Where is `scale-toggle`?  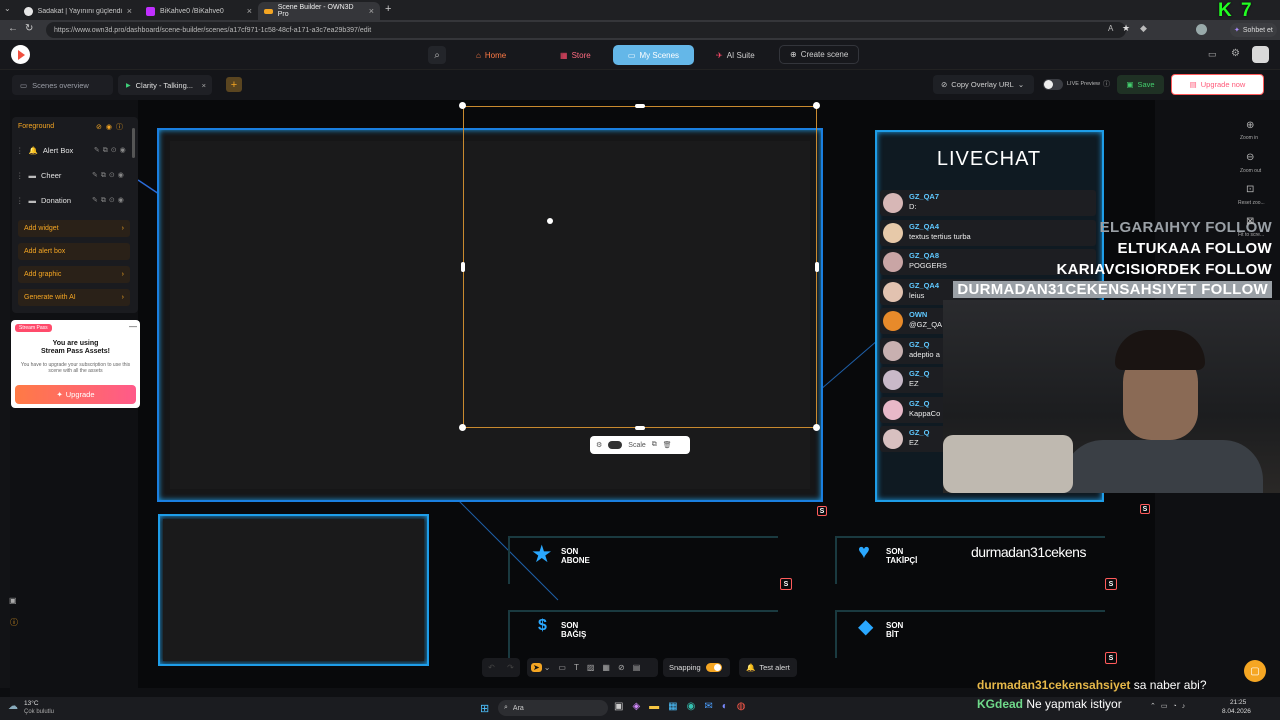
scale-toggle is located at coordinates (615, 445).